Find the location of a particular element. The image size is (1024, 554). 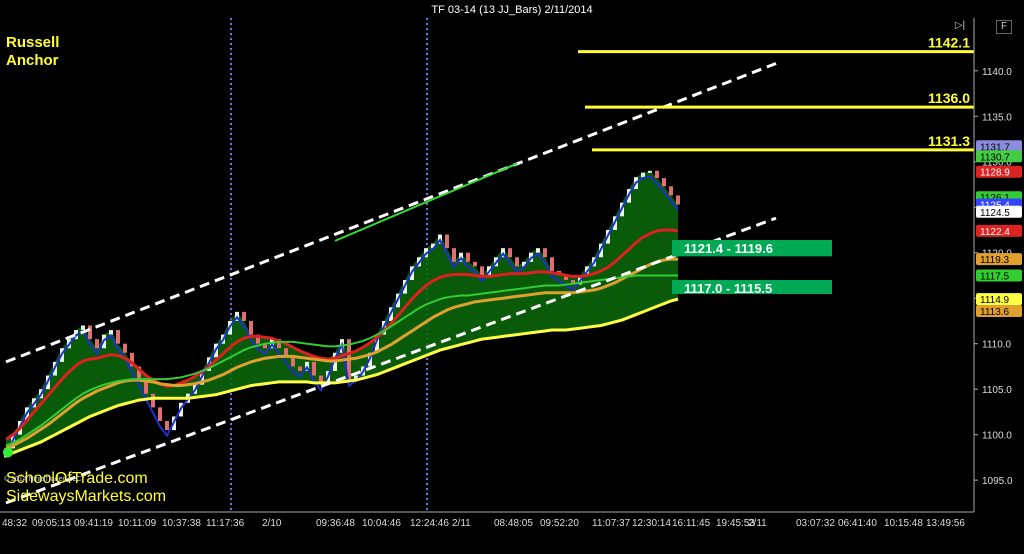

price-marker-label: 1114.9 is located at coordinates (995, 300).